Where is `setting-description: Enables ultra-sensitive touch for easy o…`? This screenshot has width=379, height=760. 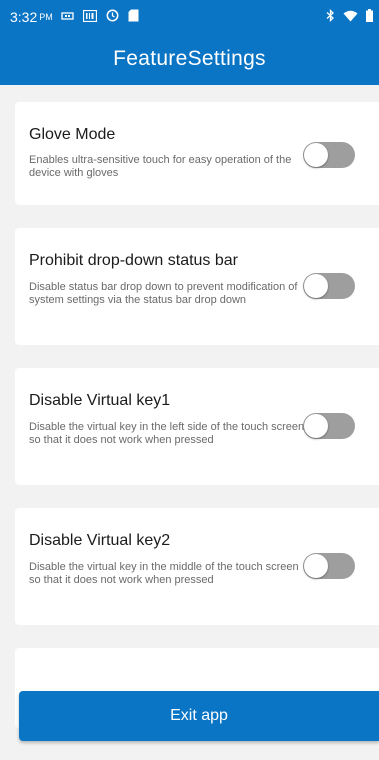
setting-description: Enables ultra-sensitive touch for easy o… is located at coordinates (160, 166).